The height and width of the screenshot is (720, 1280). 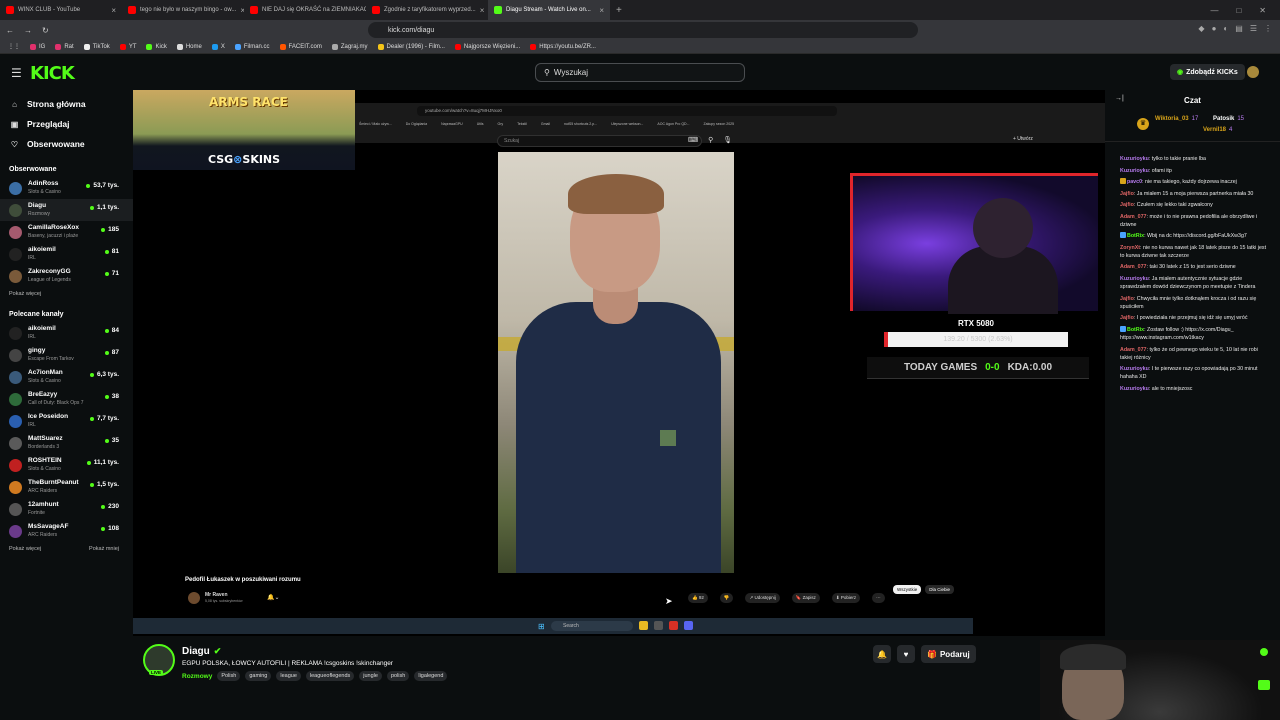 What do you see at coordinates (66, 210) in the screenshot?
I see `sidebar-channel: Diagu Rozmowy 1,1 tys.` at bounding box center [66, 210].